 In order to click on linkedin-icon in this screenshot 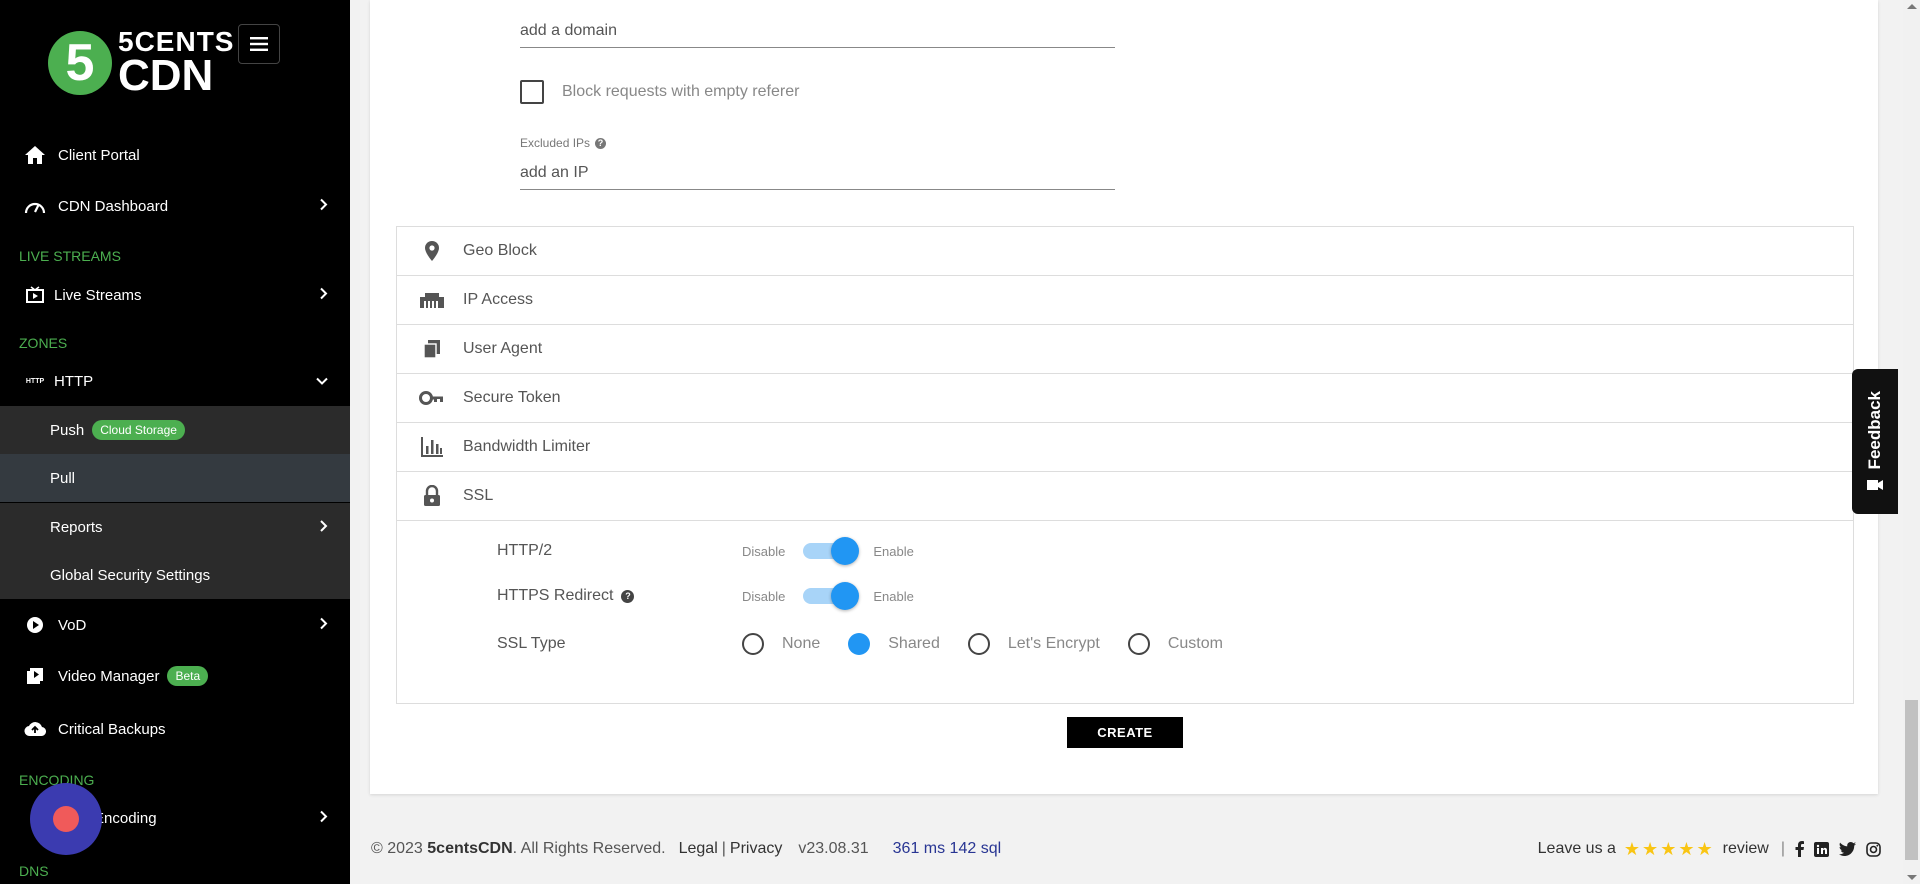, I will do `click(1821, 849)`.